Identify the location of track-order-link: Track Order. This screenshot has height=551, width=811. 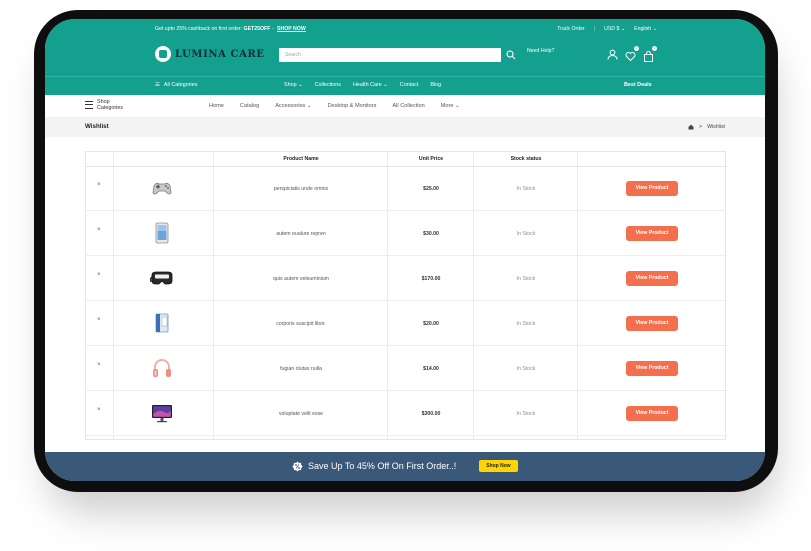
(570, 29).